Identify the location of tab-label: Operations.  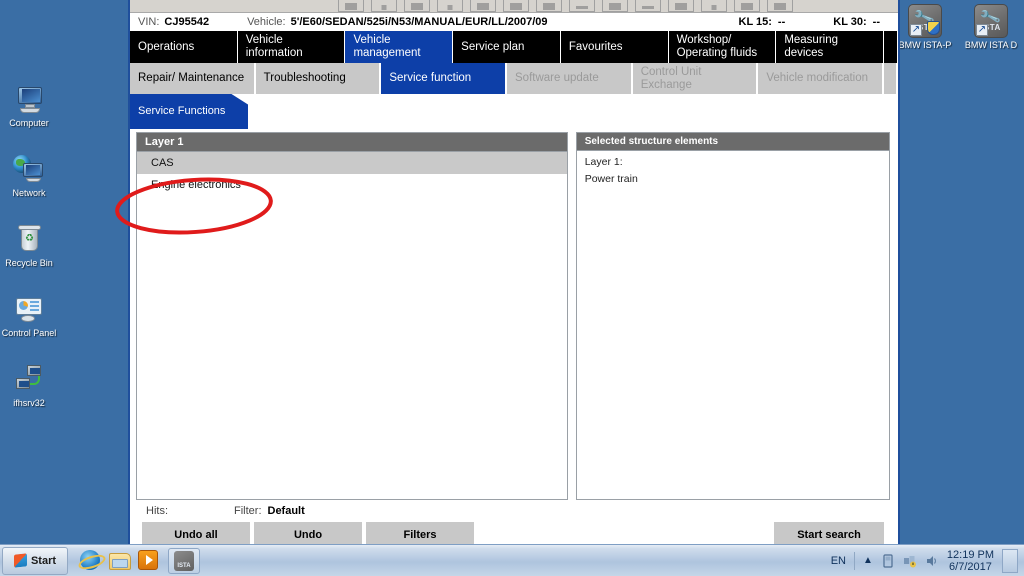
(166, 46).